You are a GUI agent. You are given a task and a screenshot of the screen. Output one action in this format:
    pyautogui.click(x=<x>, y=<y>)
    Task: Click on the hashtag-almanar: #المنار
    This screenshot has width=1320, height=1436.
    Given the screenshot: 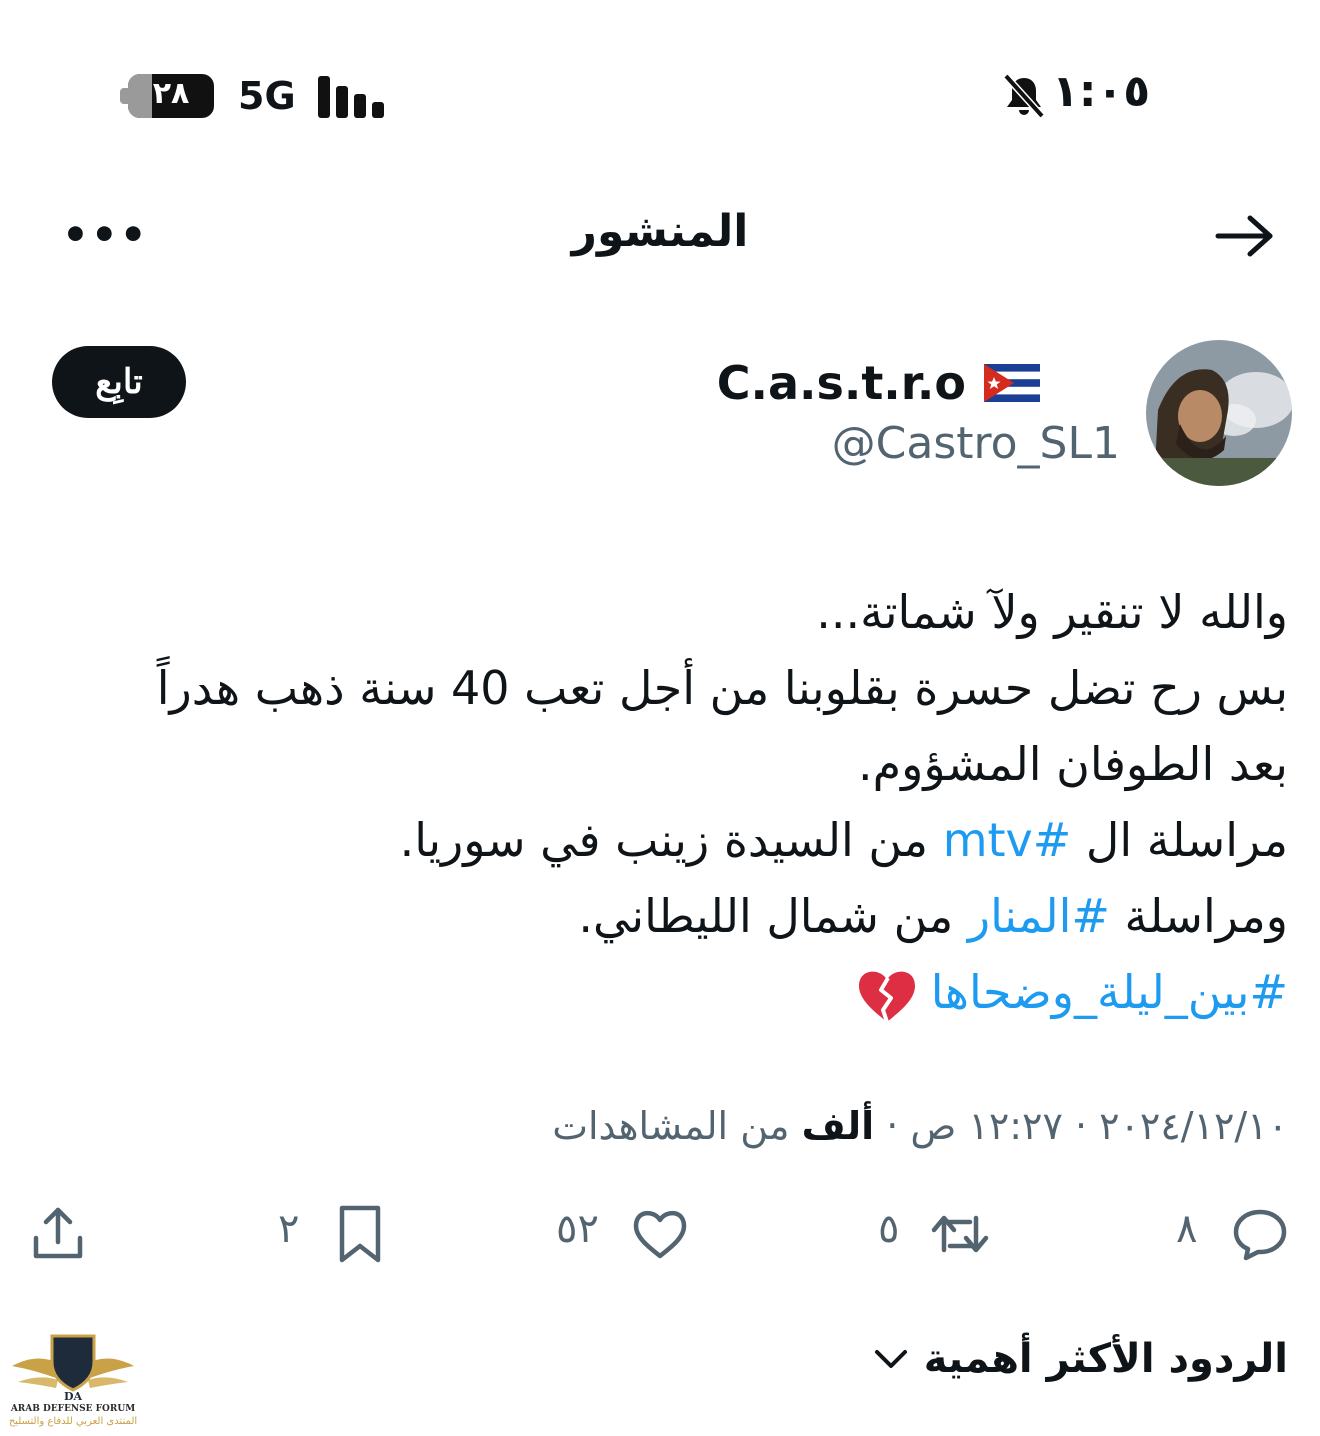 What is the action you would take?
    pyautogui.click(x=1039, y=916)
    